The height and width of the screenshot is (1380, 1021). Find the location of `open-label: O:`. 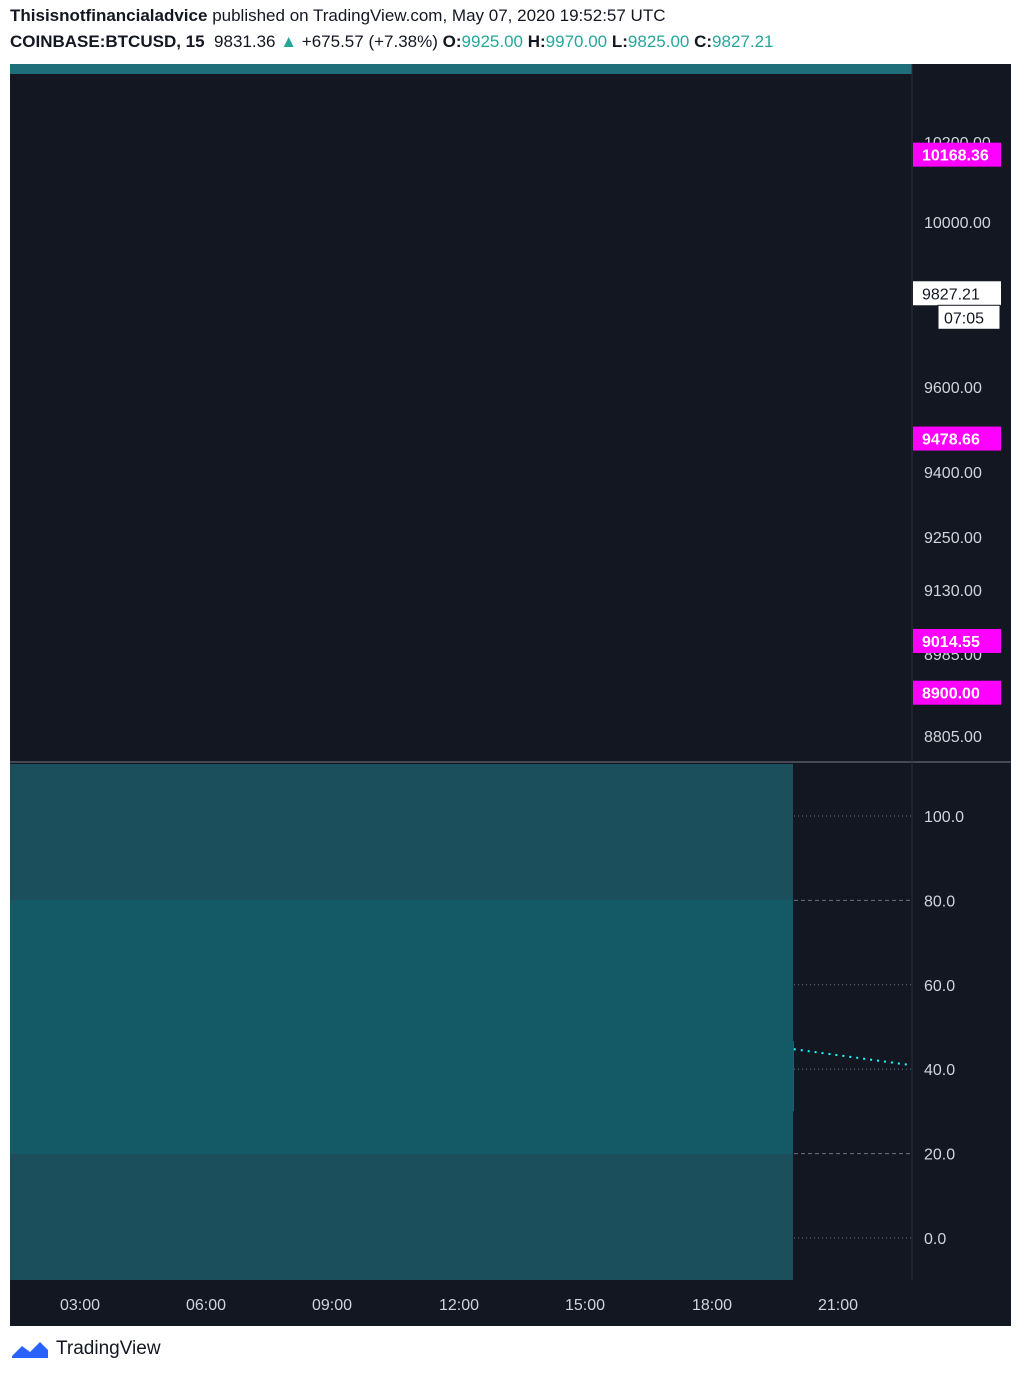

open-label: O: is located at coordinates (452, 41).